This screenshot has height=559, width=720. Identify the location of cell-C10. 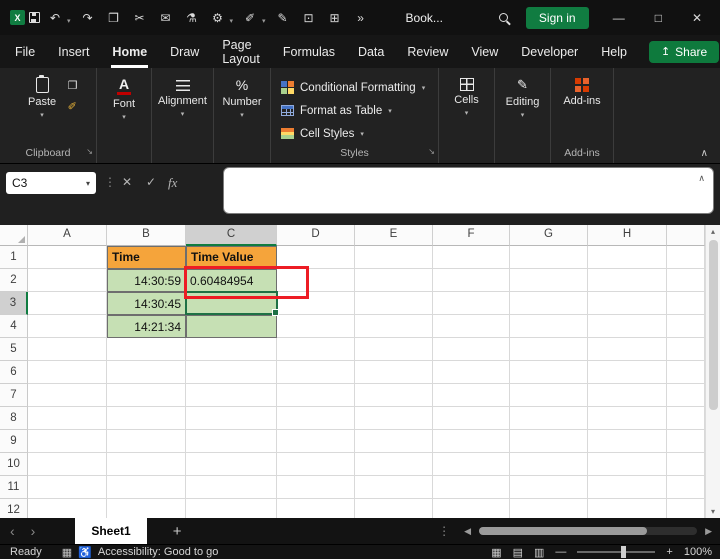
(231, 464).